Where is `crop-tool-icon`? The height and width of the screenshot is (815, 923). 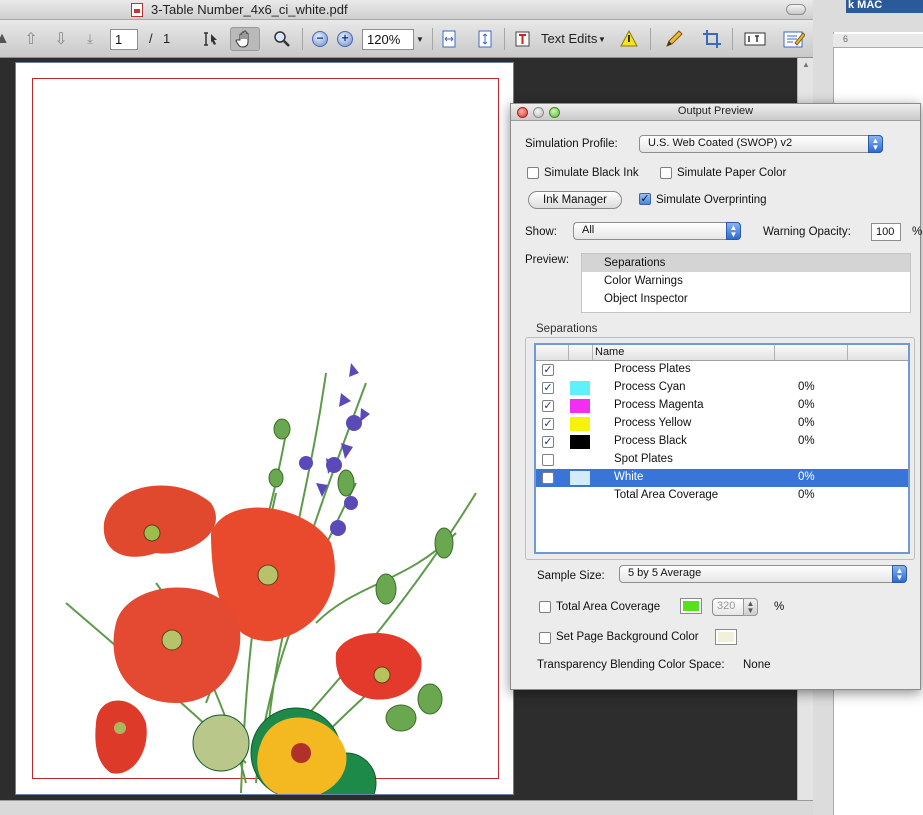 crop-tool-icon is located at coordinates (712, 39).